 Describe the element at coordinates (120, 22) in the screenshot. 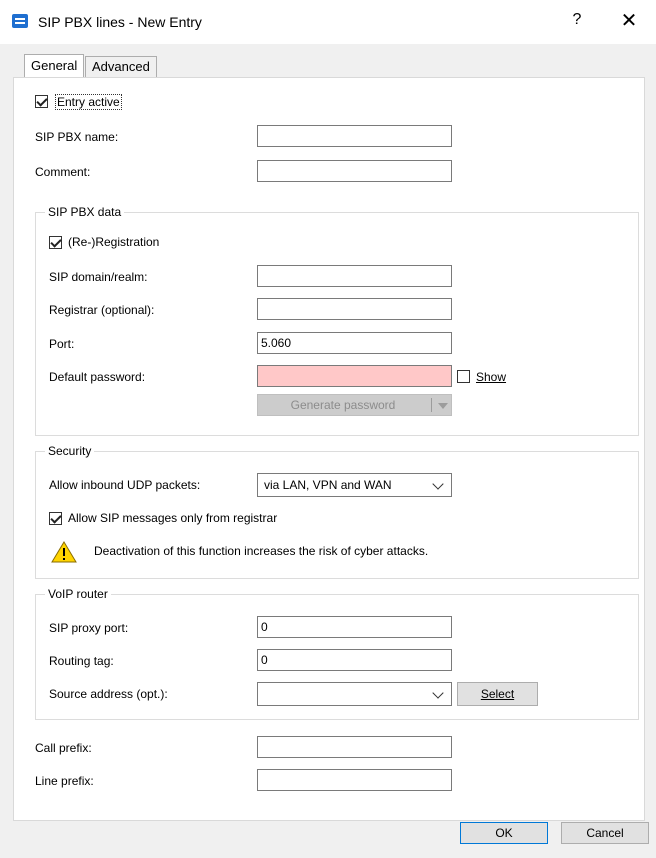

I see `window-title: SIP PBX lines - New Entry` at that location.